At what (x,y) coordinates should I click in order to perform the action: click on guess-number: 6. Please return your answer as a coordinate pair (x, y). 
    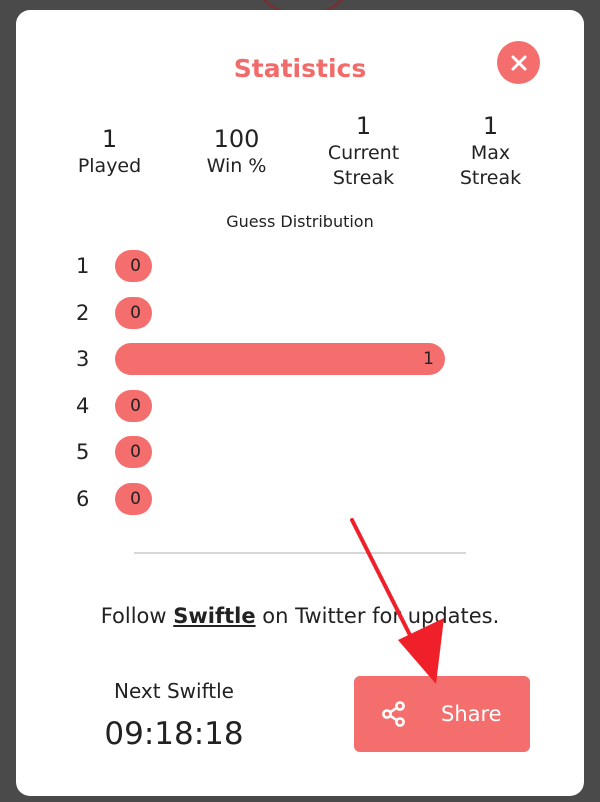
    Looking at the image, I should click on (83, 498).